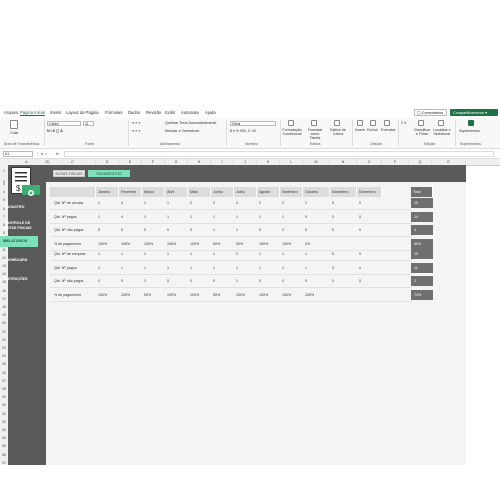 The image size is (500, 500). What do you see at coordinates (316, 162) in the screenshot?
I see `column-header-M: M` at bounding box center [316, 162].